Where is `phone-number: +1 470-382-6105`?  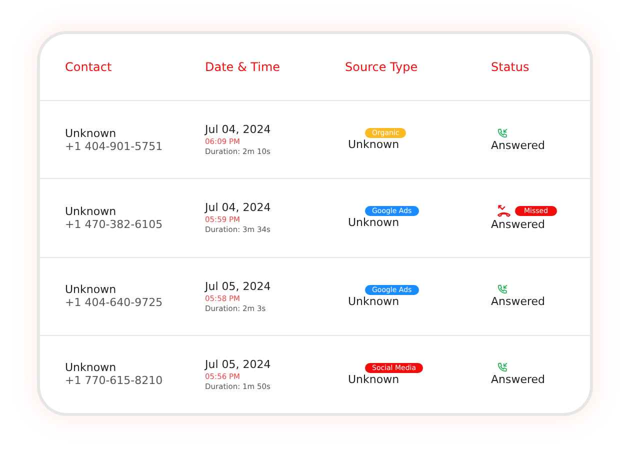 phone-number: +1 470-382-6105 is located at coordinates (114, 224).